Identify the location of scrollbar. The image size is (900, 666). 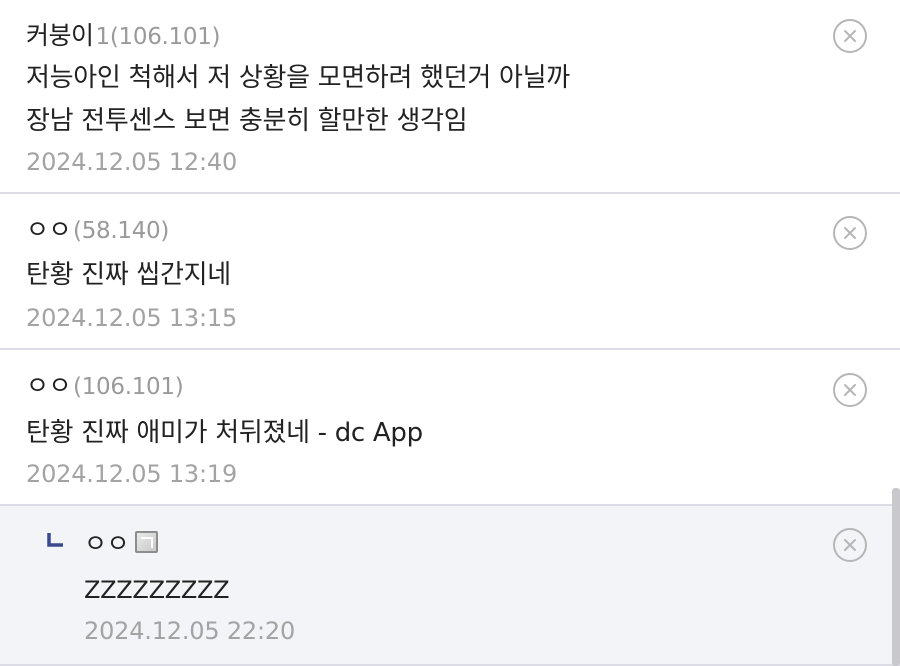
(896, 577).